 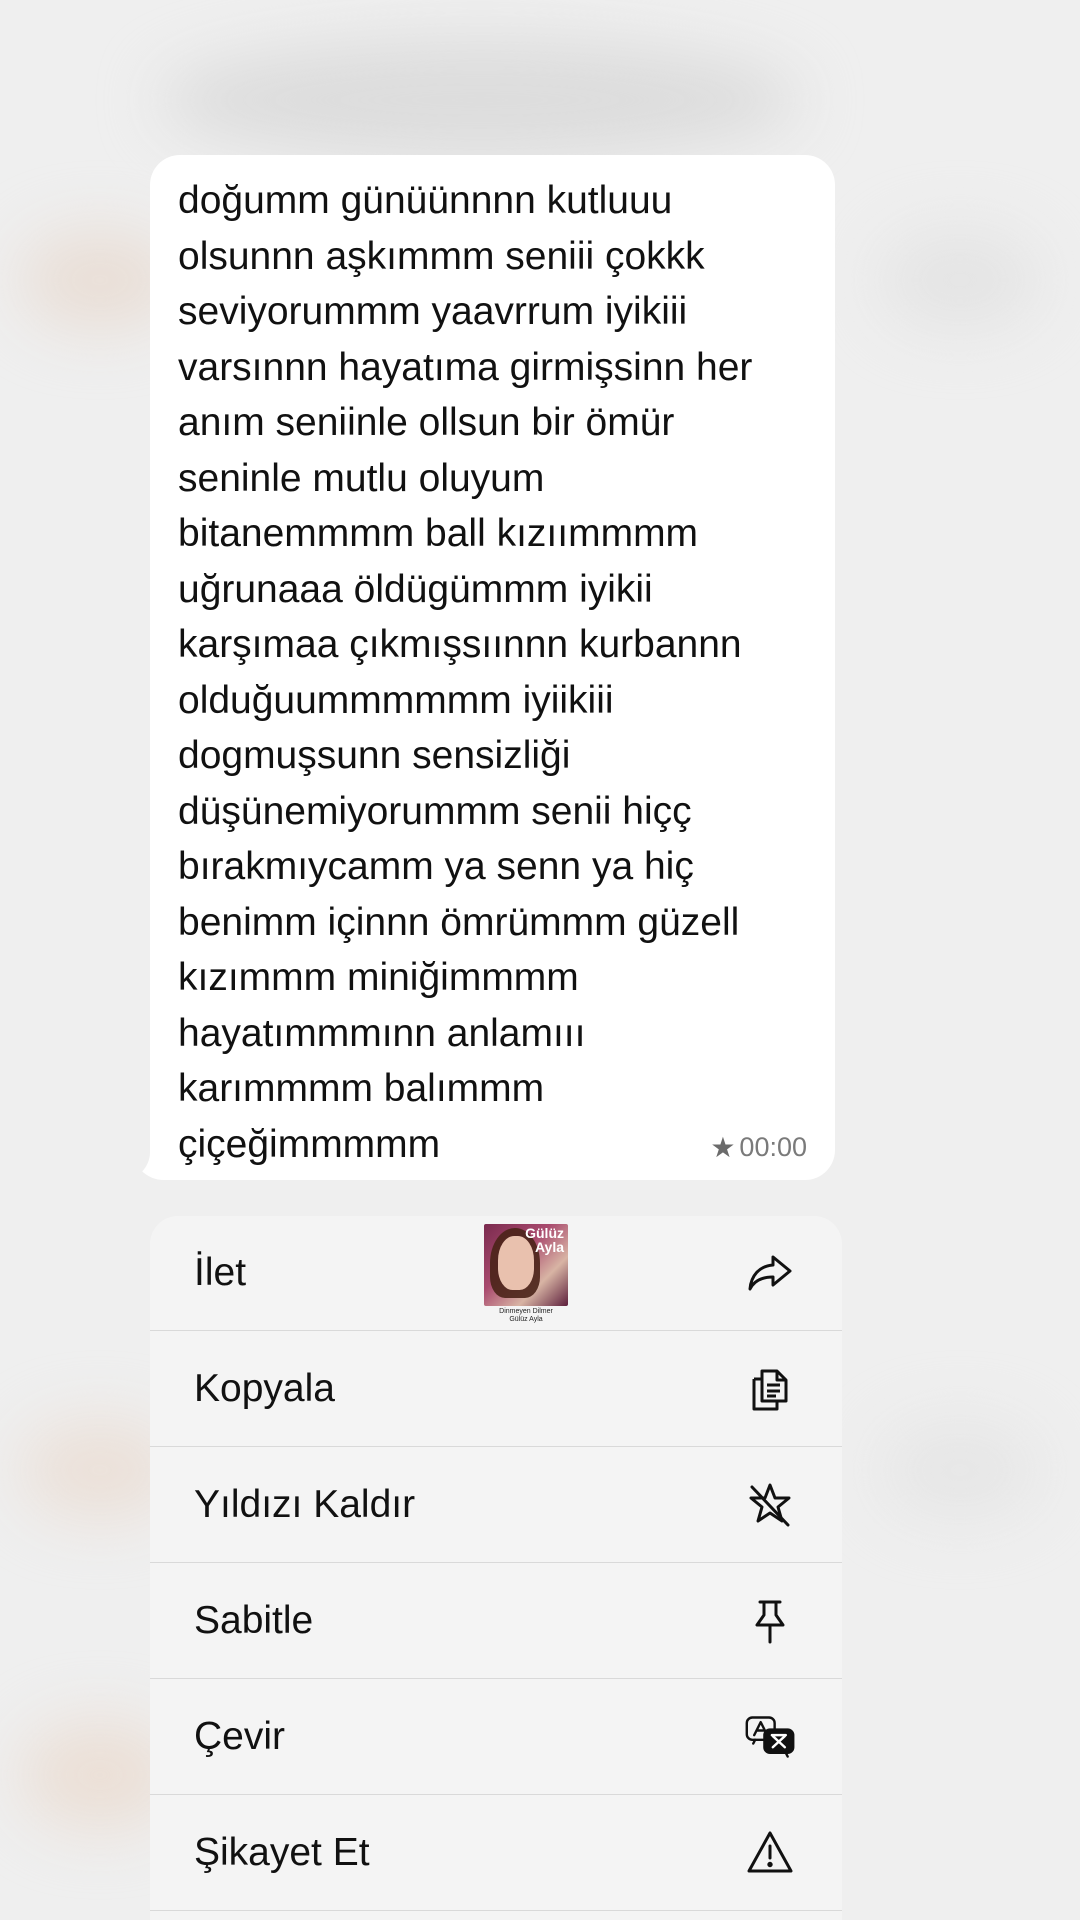 What do you see at coordinates (496, 1505) in the screenshot?
I see `menu-item-unstar: Yıldızı Kaldır` at bounding box center [496, 1505].